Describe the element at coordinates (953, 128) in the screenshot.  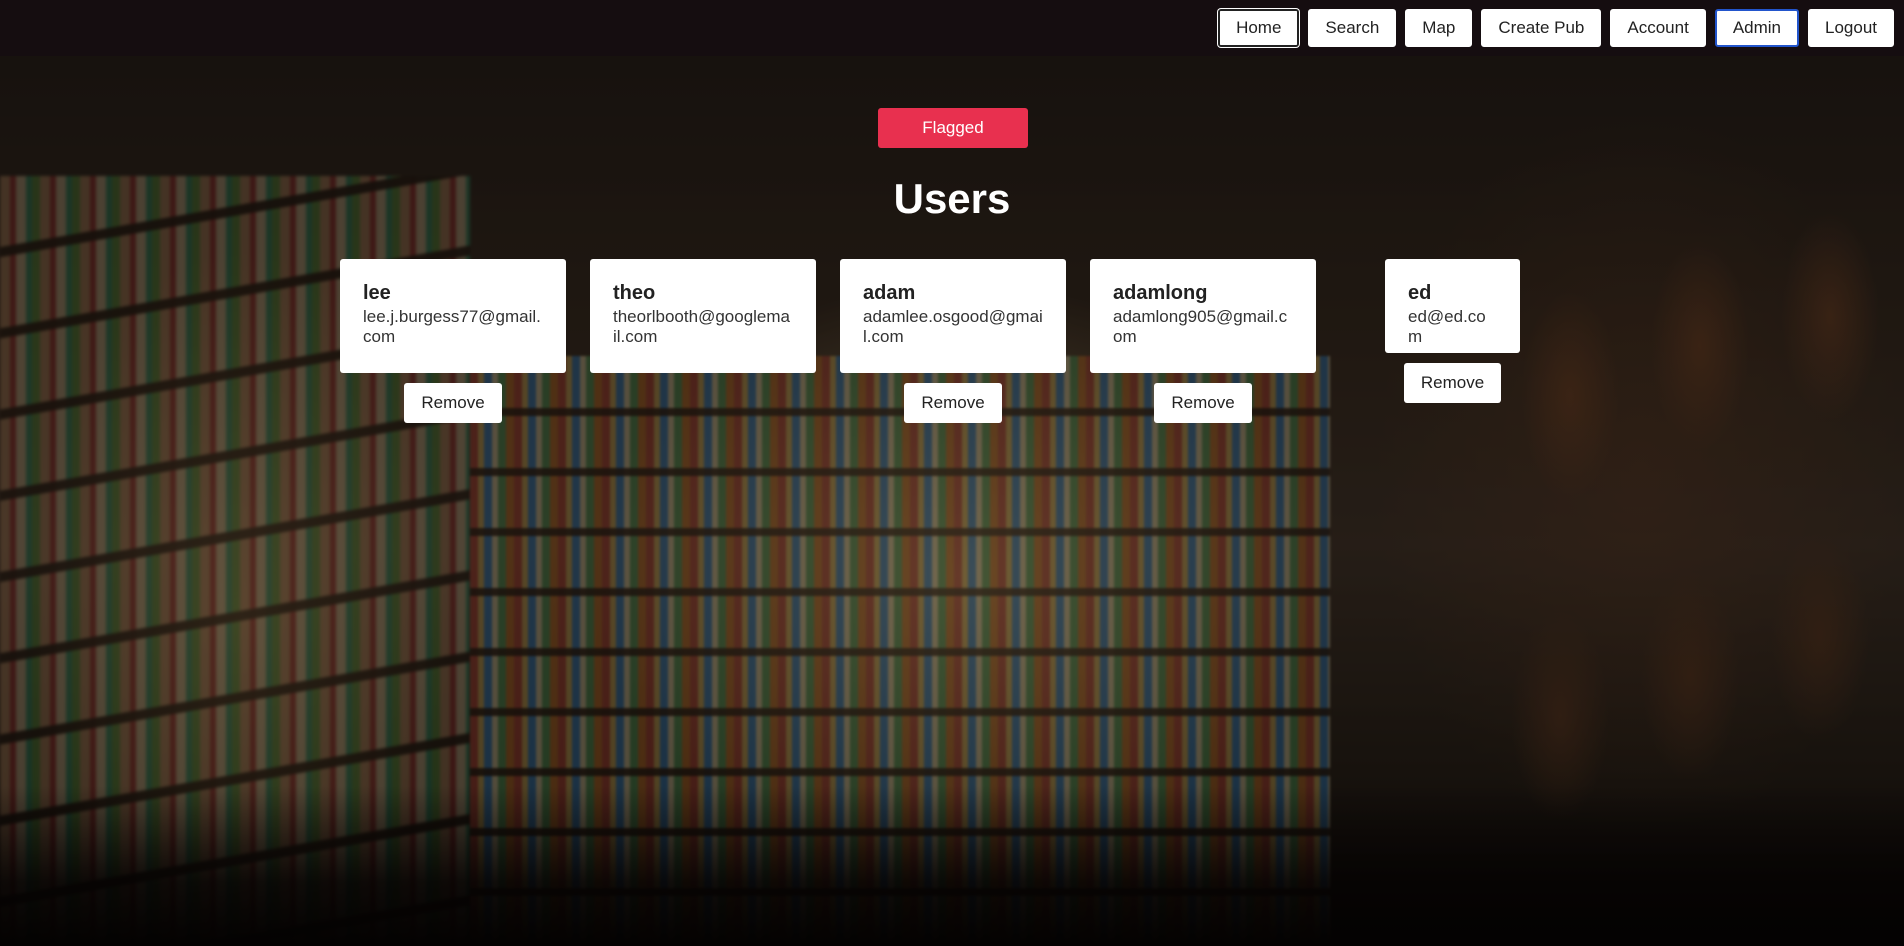
I see `flagged-button: Flagged` at that location.